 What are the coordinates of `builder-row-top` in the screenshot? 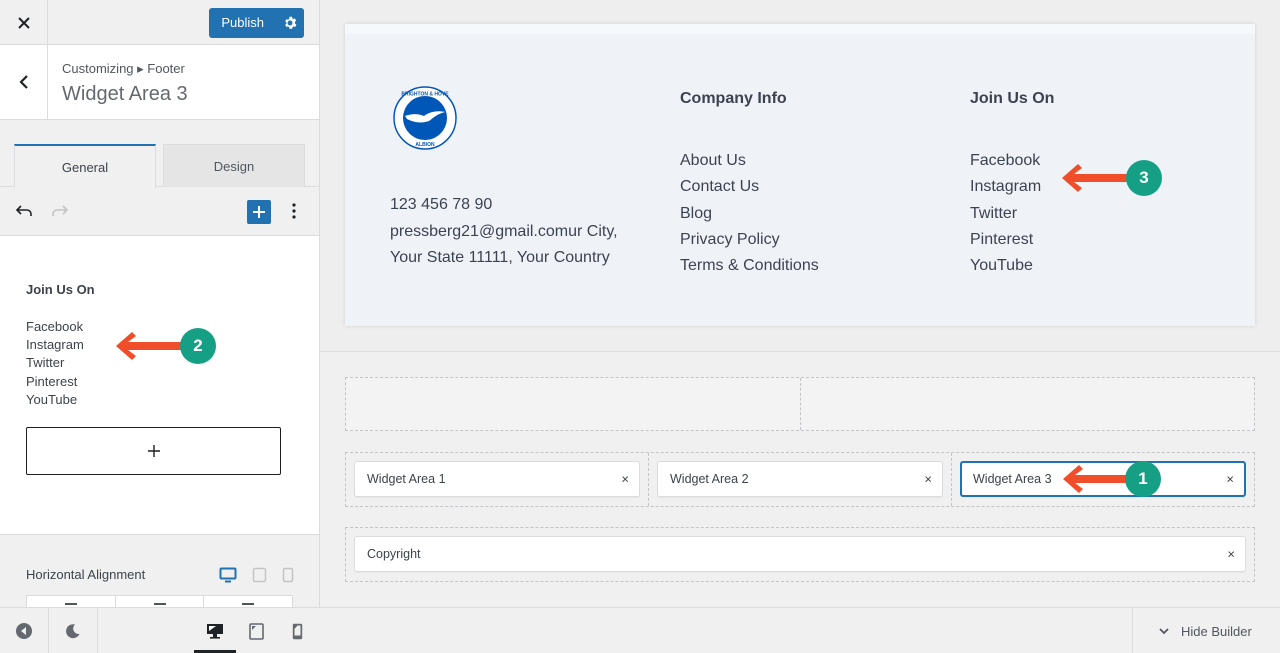 It's located at (800, 404).